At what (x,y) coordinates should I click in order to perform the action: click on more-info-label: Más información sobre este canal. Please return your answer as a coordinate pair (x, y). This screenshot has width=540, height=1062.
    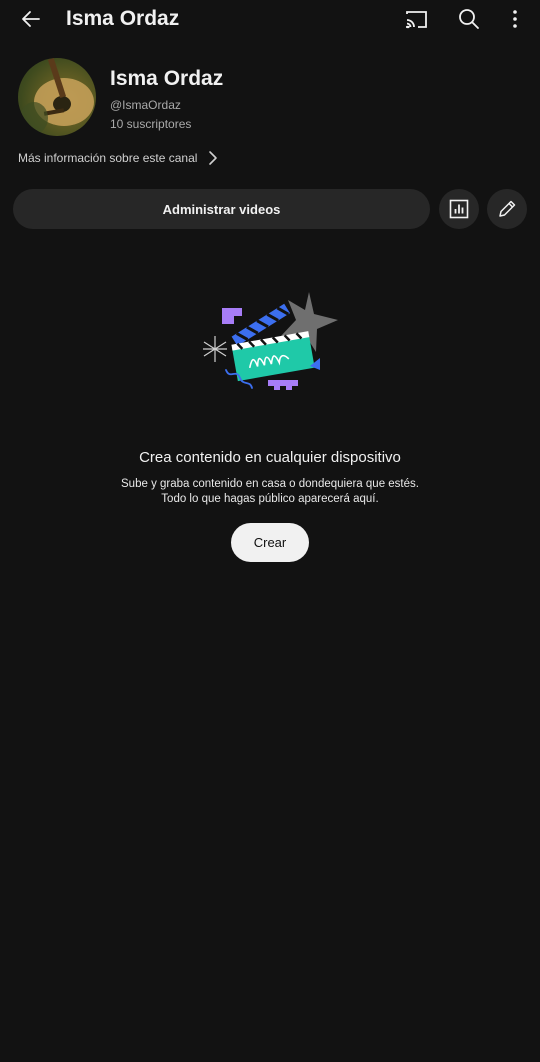
    Looking at the image, I should click on (108, 158).